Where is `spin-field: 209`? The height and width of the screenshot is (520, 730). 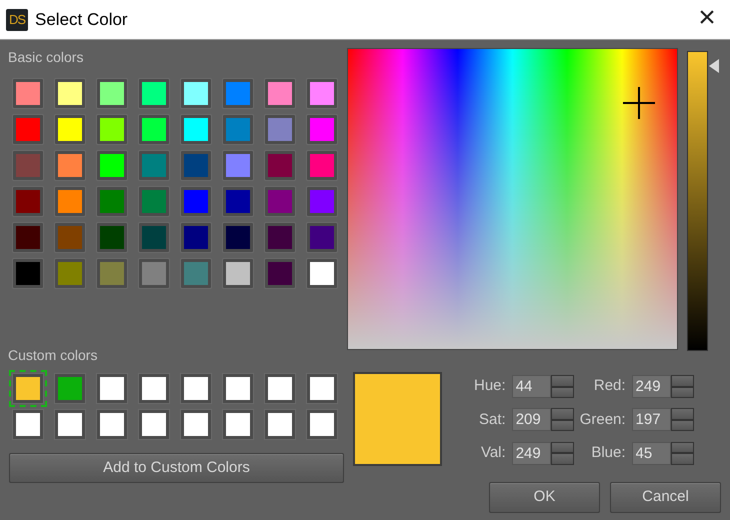
spin-field: 209 is located at coordinates (531, 420).